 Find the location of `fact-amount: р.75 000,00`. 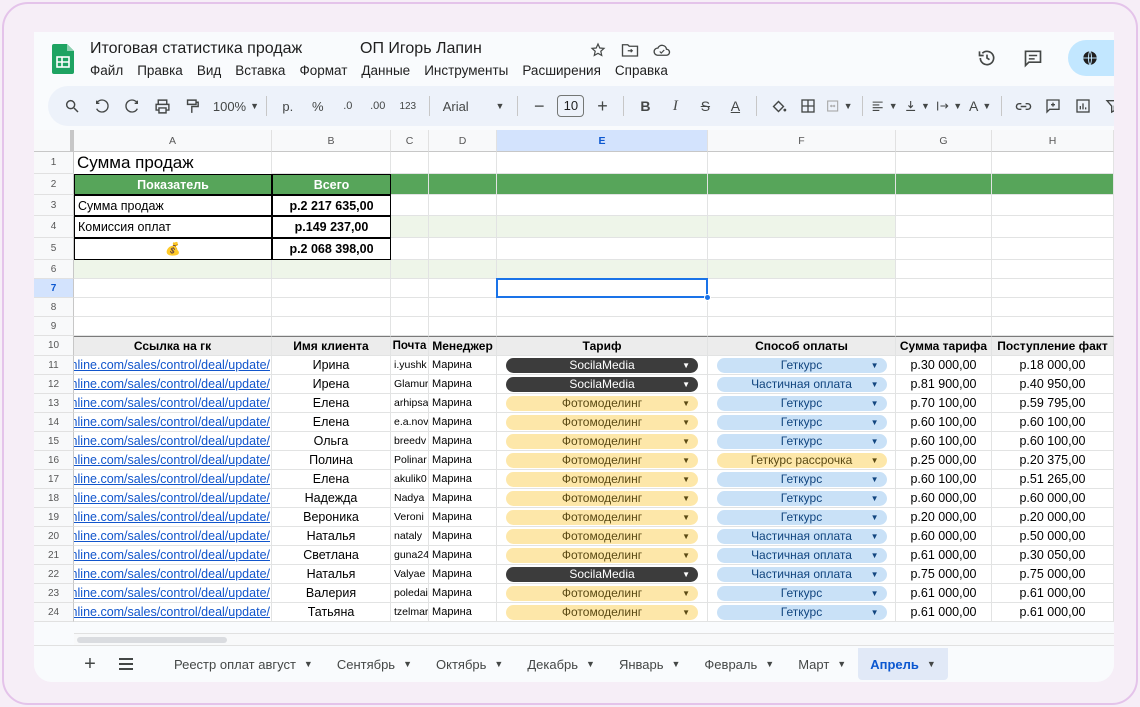

fact-amount: р.75 000,00 is located at coordinates (1053, 574).